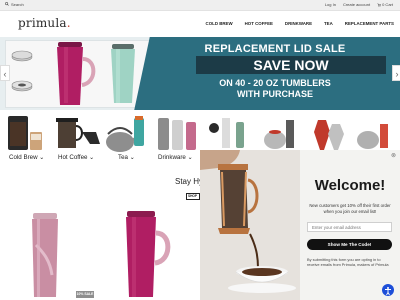  Describe the element at coordinates (396, 73) in the screenshot. I see `hero-next-arrow: ›` at that location.